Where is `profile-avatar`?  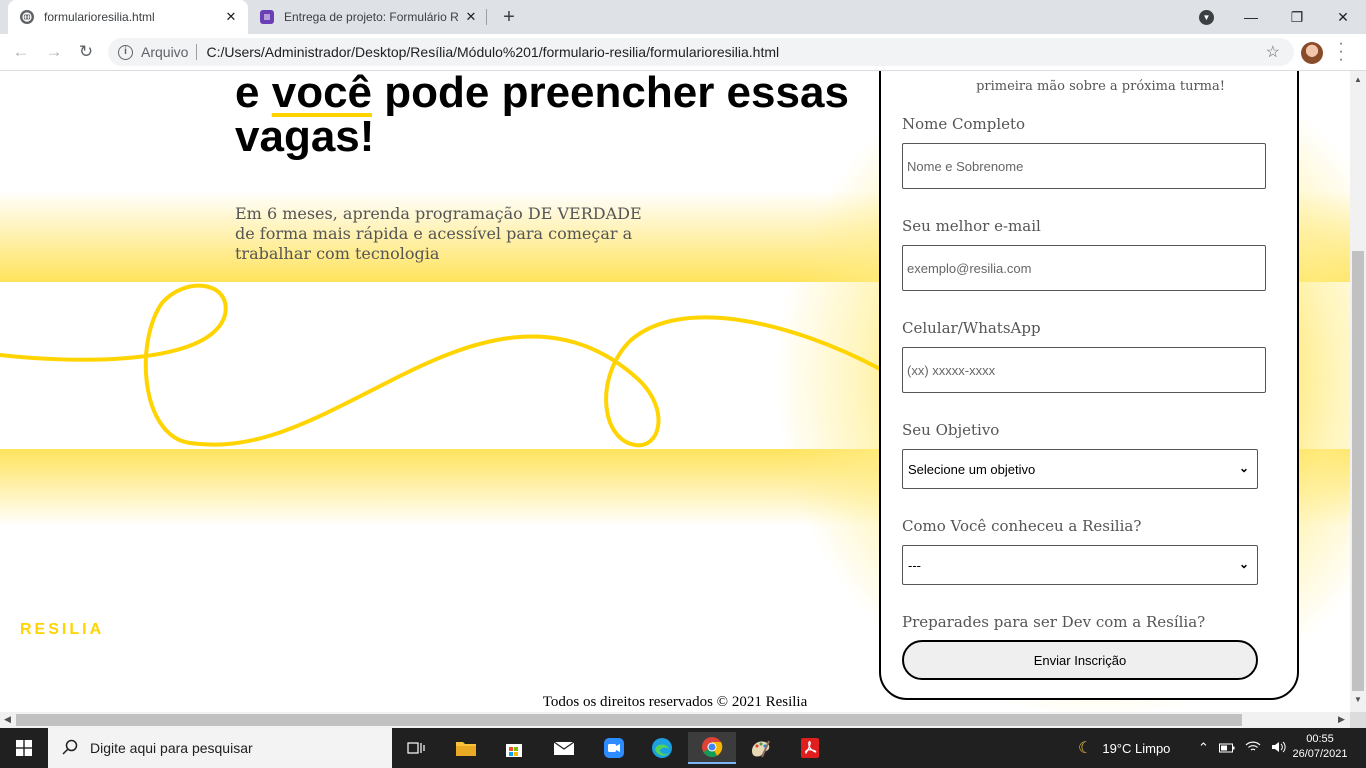 profile-avatar is located at coordinates (1312, 53).